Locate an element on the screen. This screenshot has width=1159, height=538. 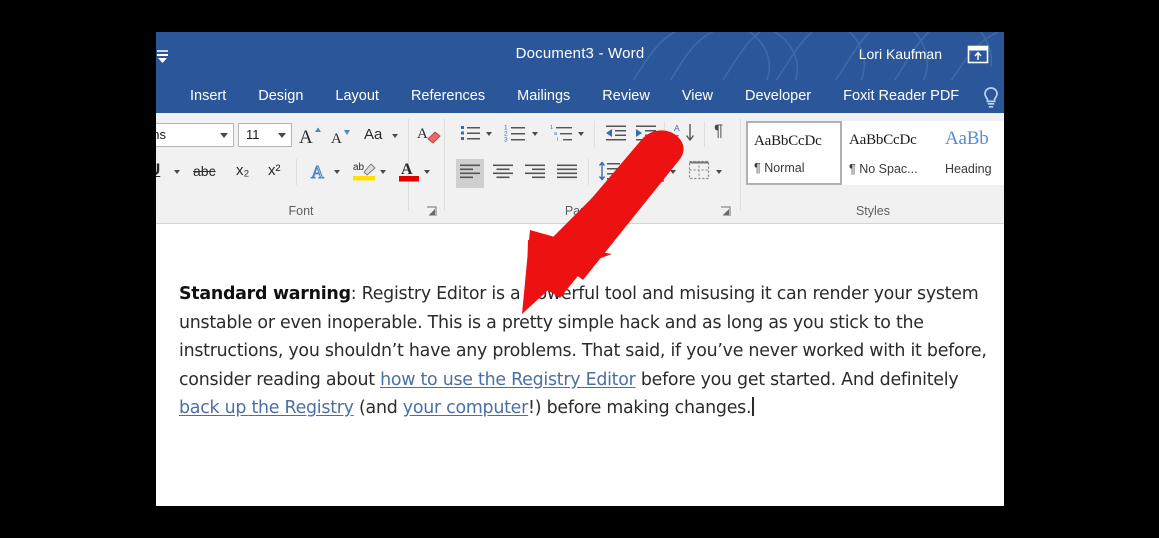
text-effects-icon: A is located at coordinates (319, 172).